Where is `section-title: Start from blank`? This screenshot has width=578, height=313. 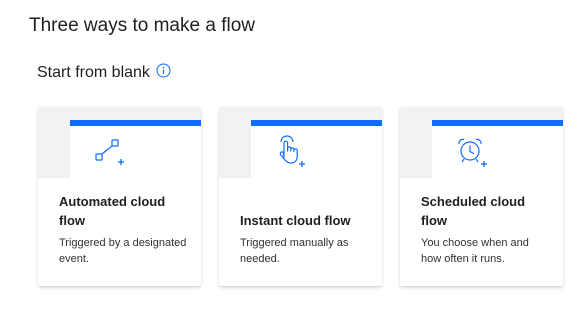 section-title: Start from blank is located at coordinates (93, 72).